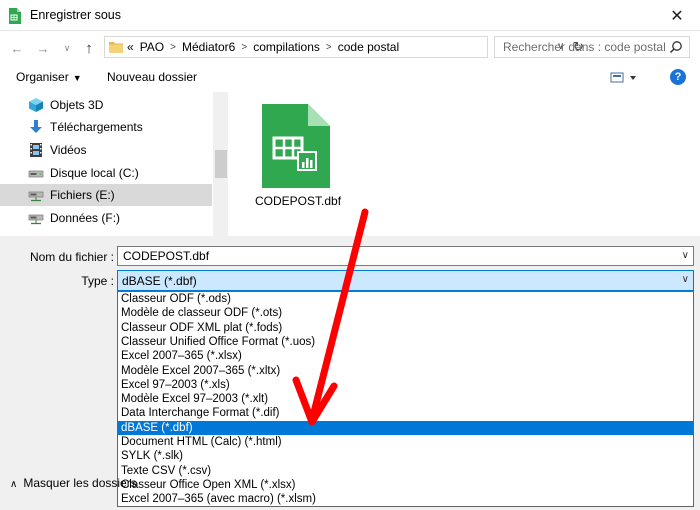 This screenshot has height=510, width=700. I want to click on chevron-up-icon: ∧, so click(14, 484).